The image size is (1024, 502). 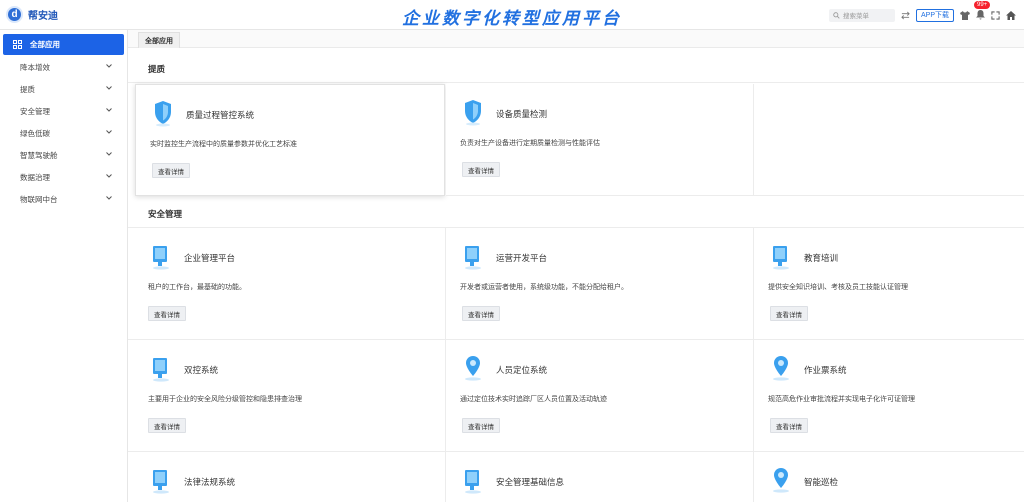 I want to click on card-title: 法律法规系统, so click(x=210, y=482).